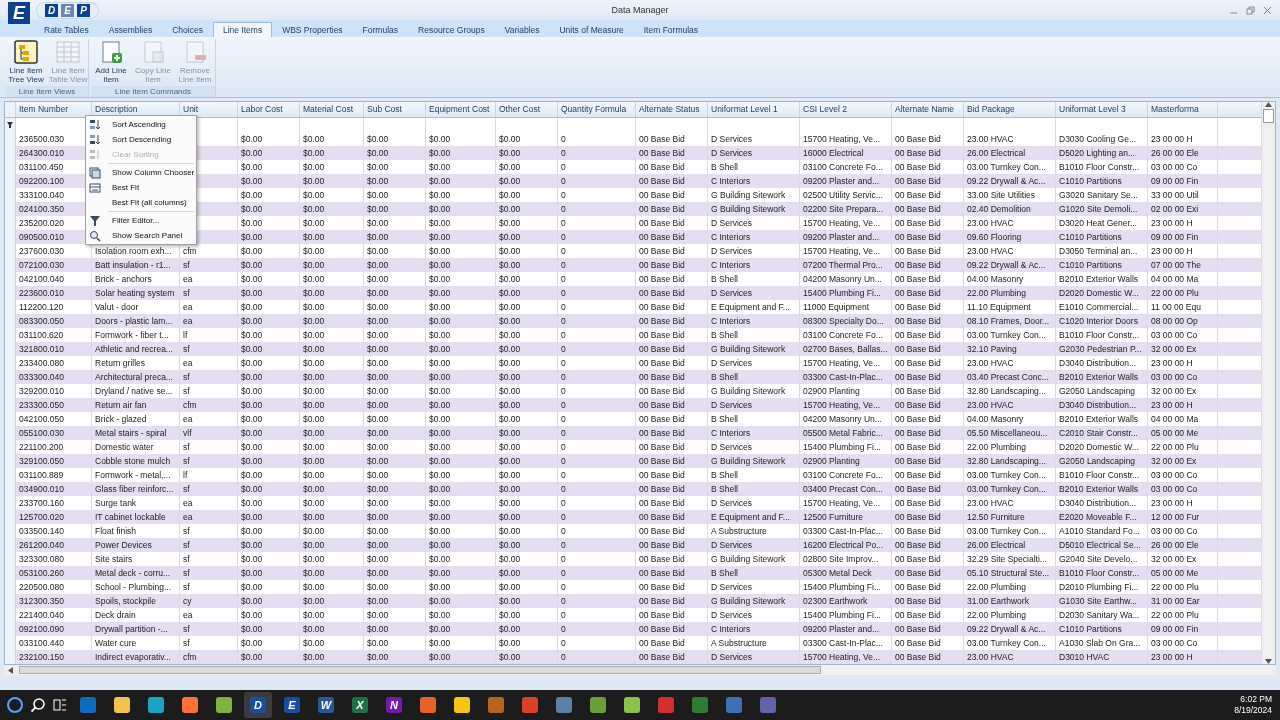 This screenshot has width=1280, height=720. Describe the element at coordinates (15, 705) in the screenshot. I see `start-icon` at that location.